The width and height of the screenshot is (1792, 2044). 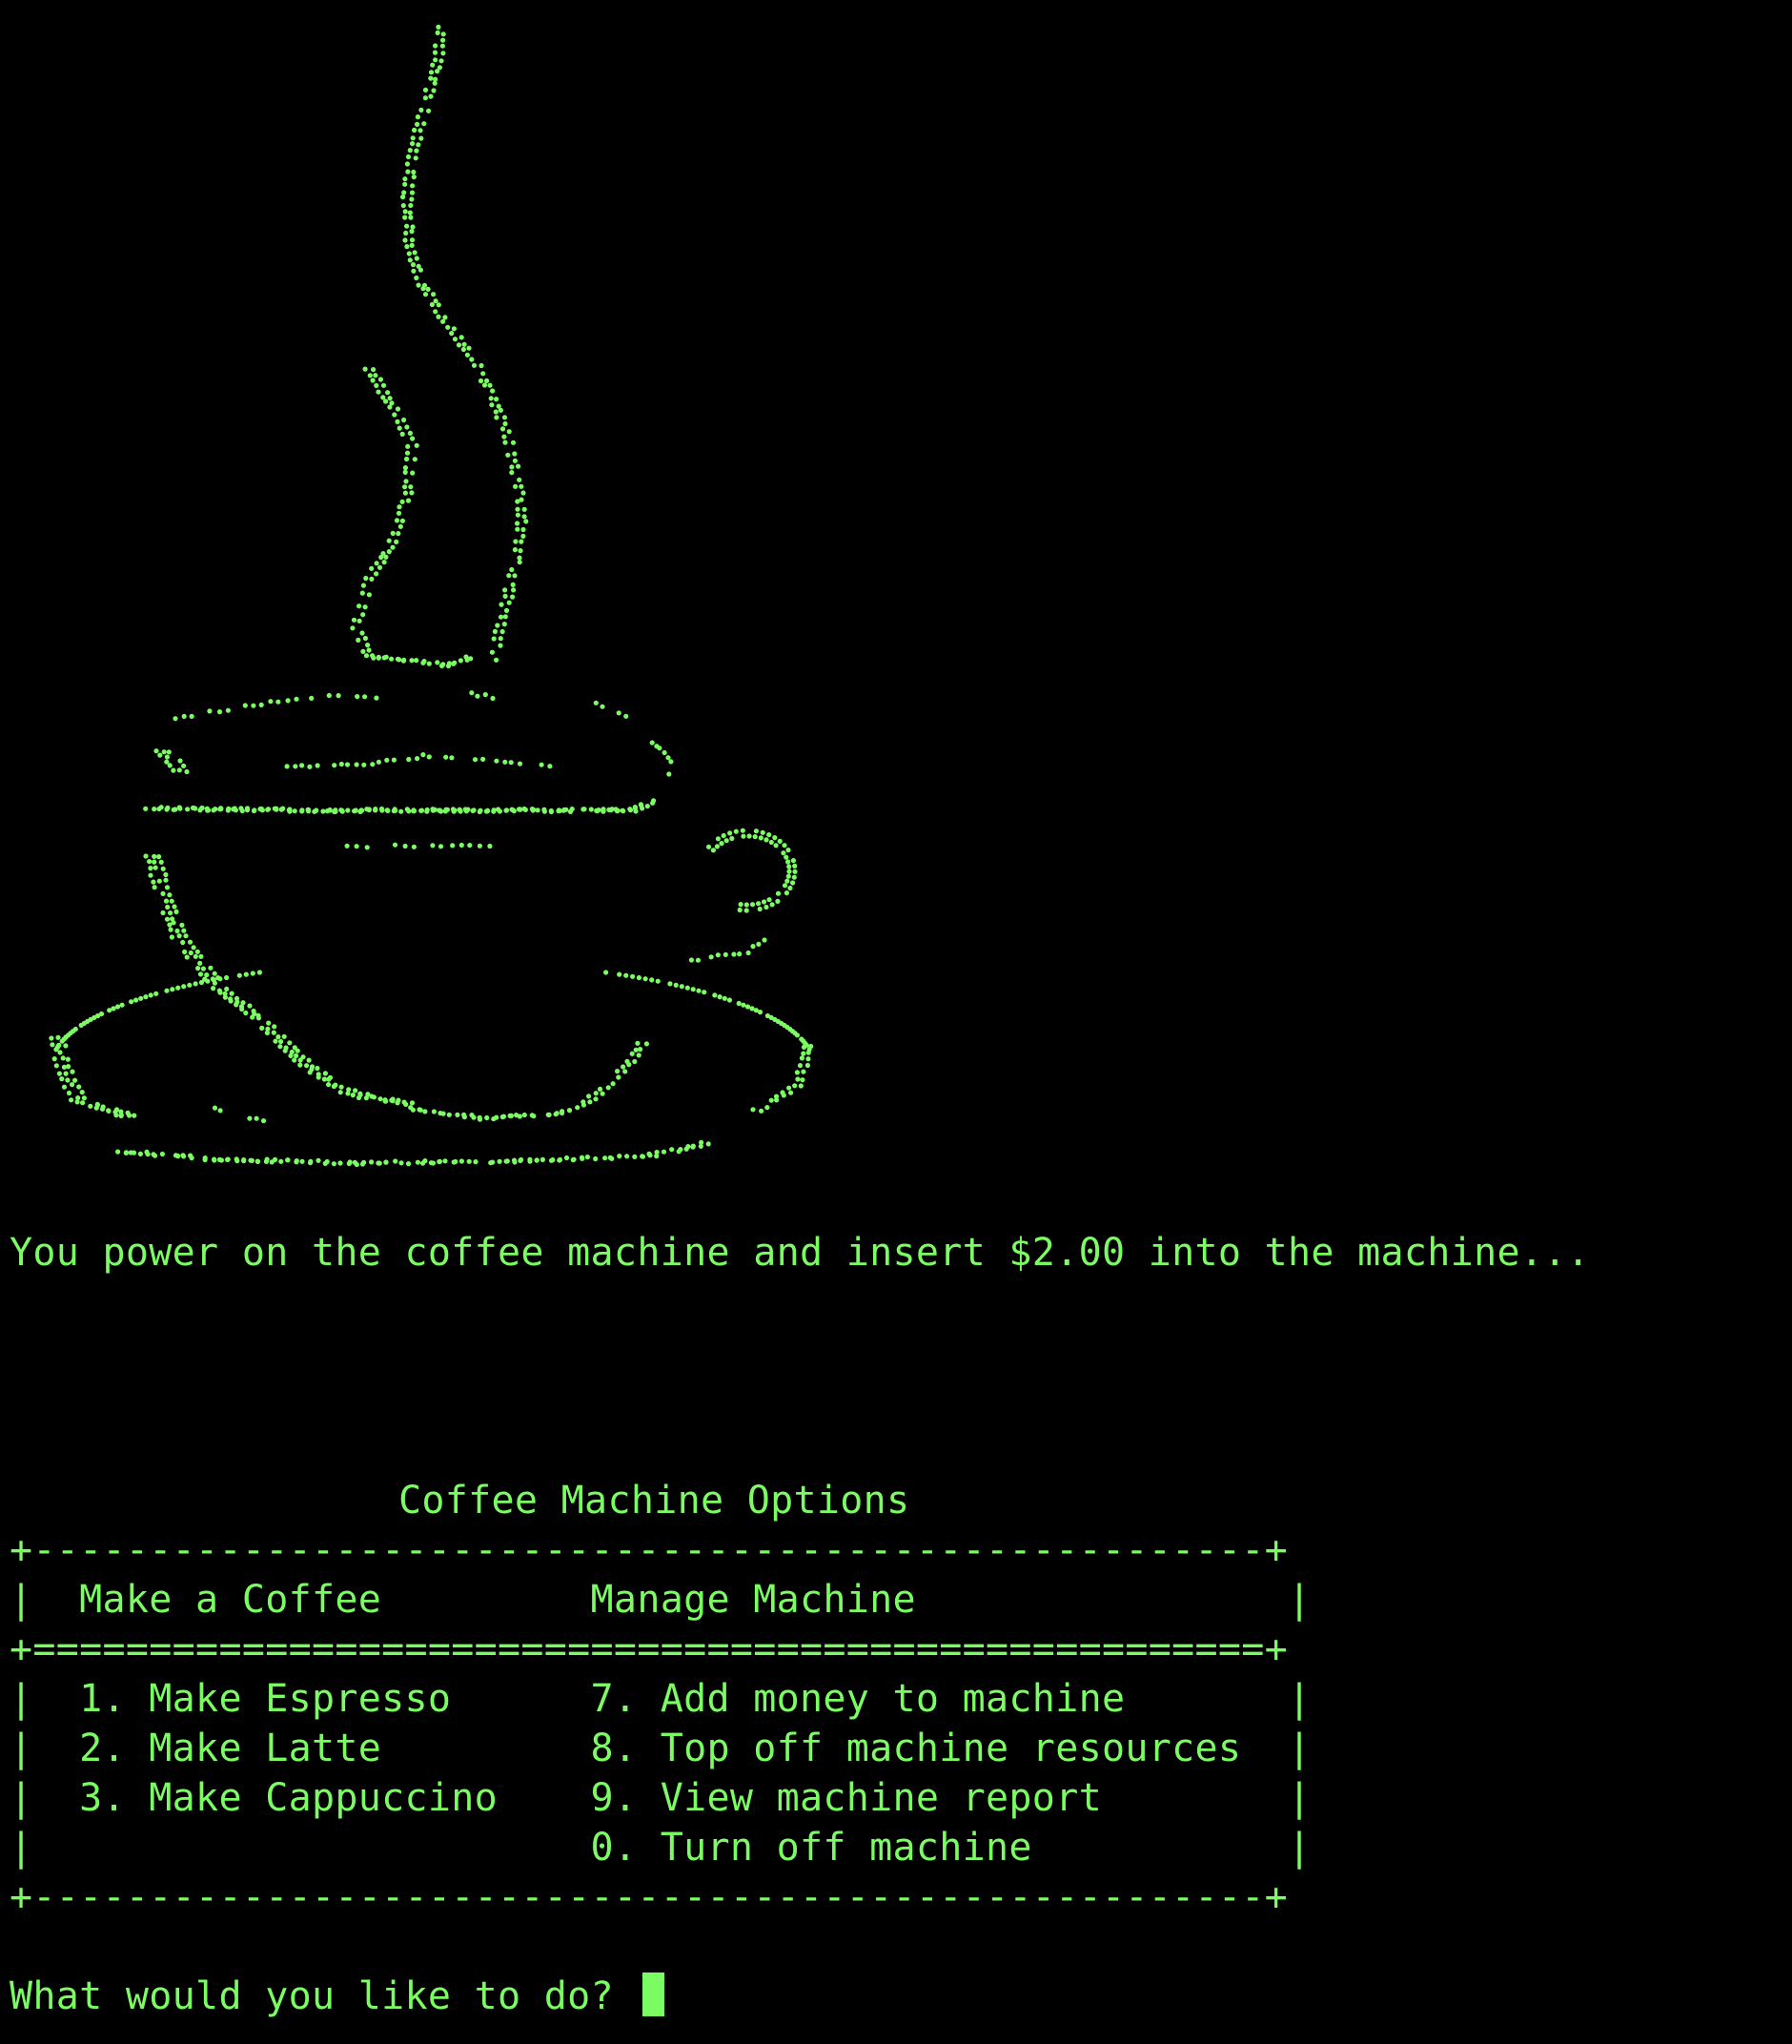 I want to click on command-prompt: What would you like to do?, so click(x=337, y=1996).